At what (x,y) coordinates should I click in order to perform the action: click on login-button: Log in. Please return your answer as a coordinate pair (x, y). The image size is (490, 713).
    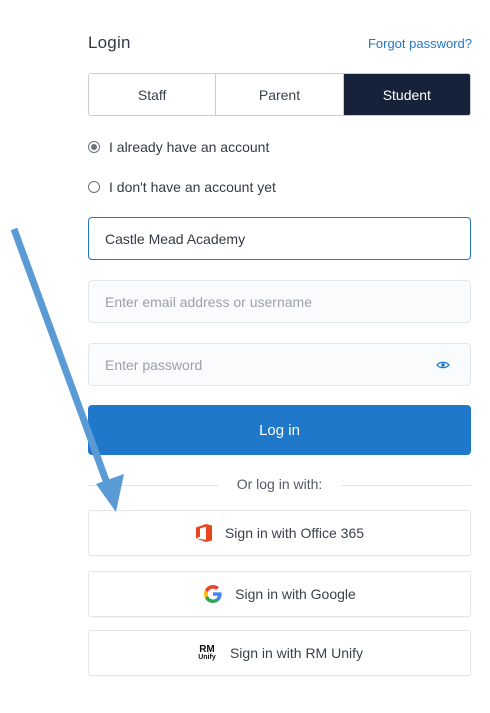
    Looking at the image, I should click on (279, 430).